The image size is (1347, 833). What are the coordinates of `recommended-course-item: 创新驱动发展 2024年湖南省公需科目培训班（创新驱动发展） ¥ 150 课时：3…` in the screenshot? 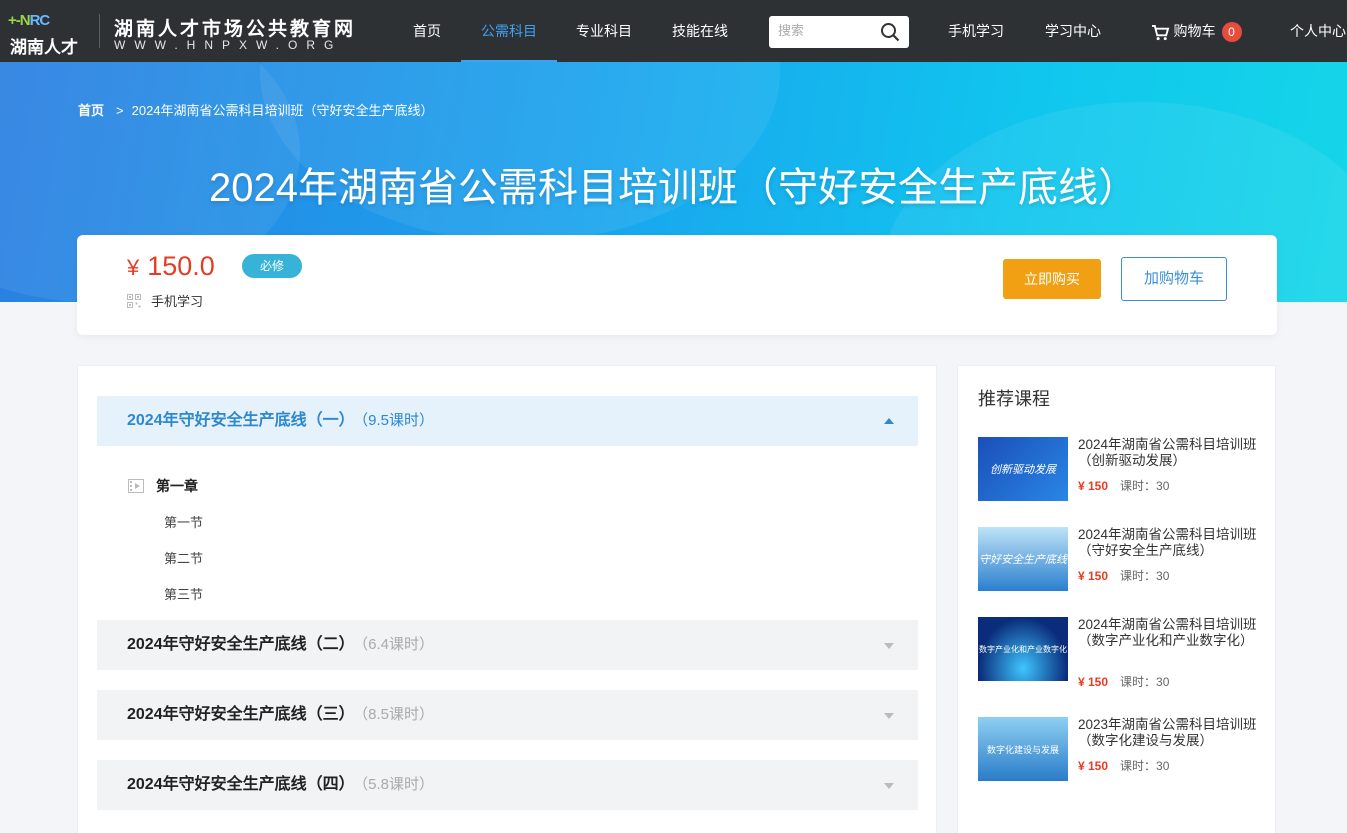 It's located at (1123, 470).